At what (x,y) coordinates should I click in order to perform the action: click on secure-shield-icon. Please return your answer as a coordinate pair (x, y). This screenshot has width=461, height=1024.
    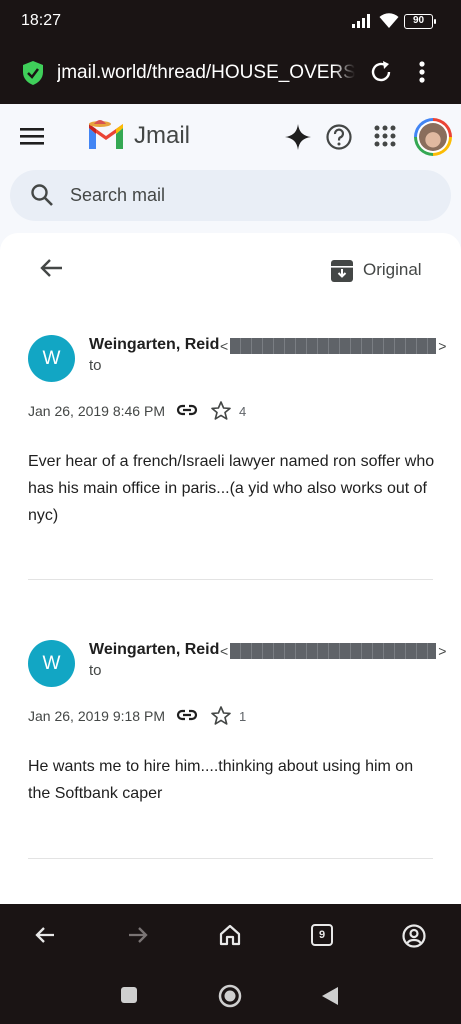
    Looking at the image, I should click on (33, 75).